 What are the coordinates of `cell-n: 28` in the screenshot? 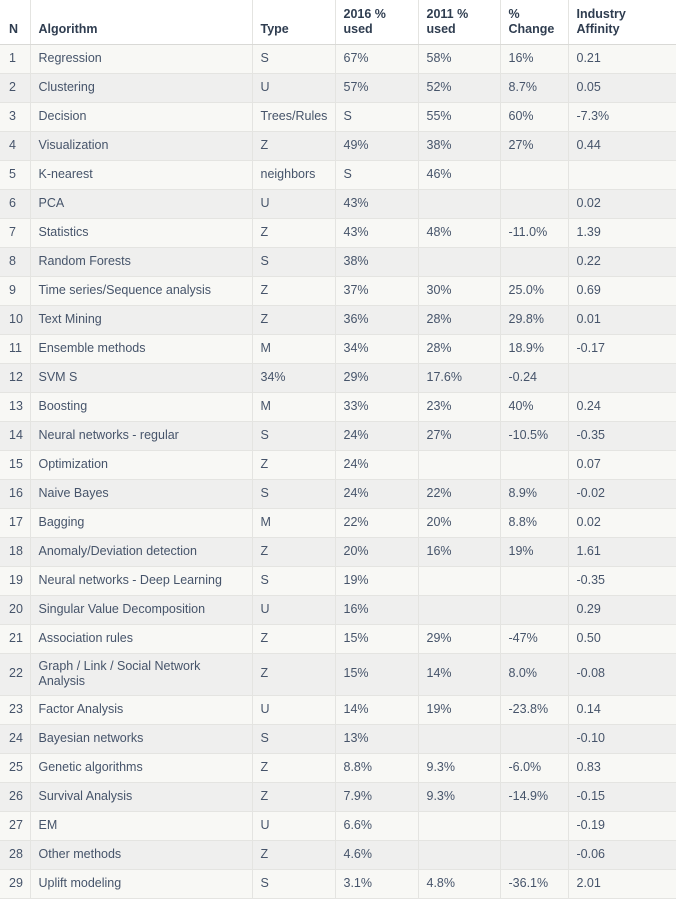 It's located at (15, 855).